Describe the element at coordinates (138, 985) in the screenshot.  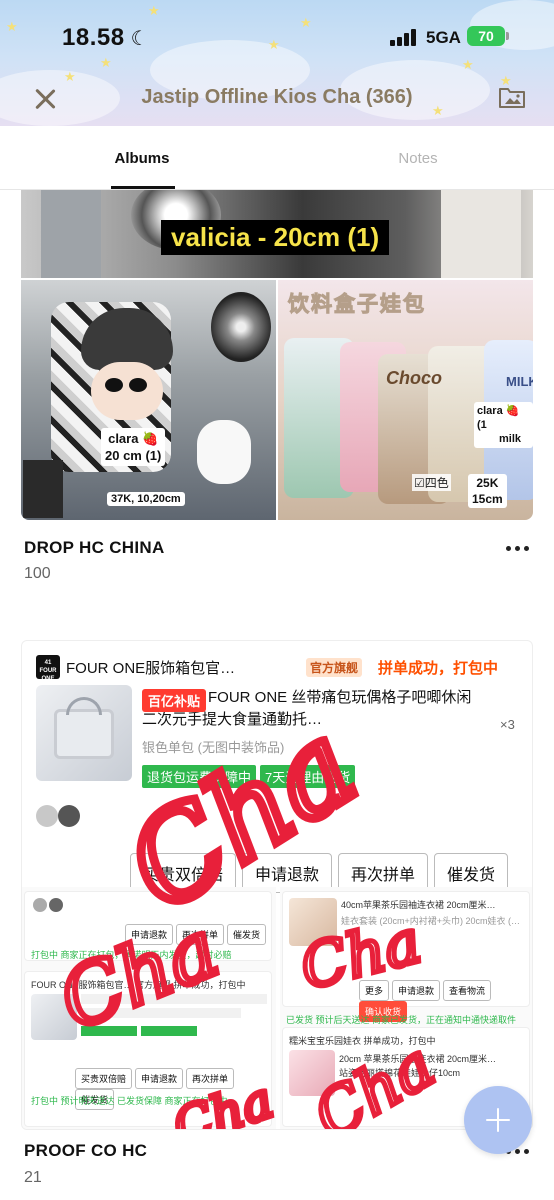
I see `mini-shop-row: FOUR ONE服饰箱包官… 官方旗舰 拼单成功，打包中` at that location.